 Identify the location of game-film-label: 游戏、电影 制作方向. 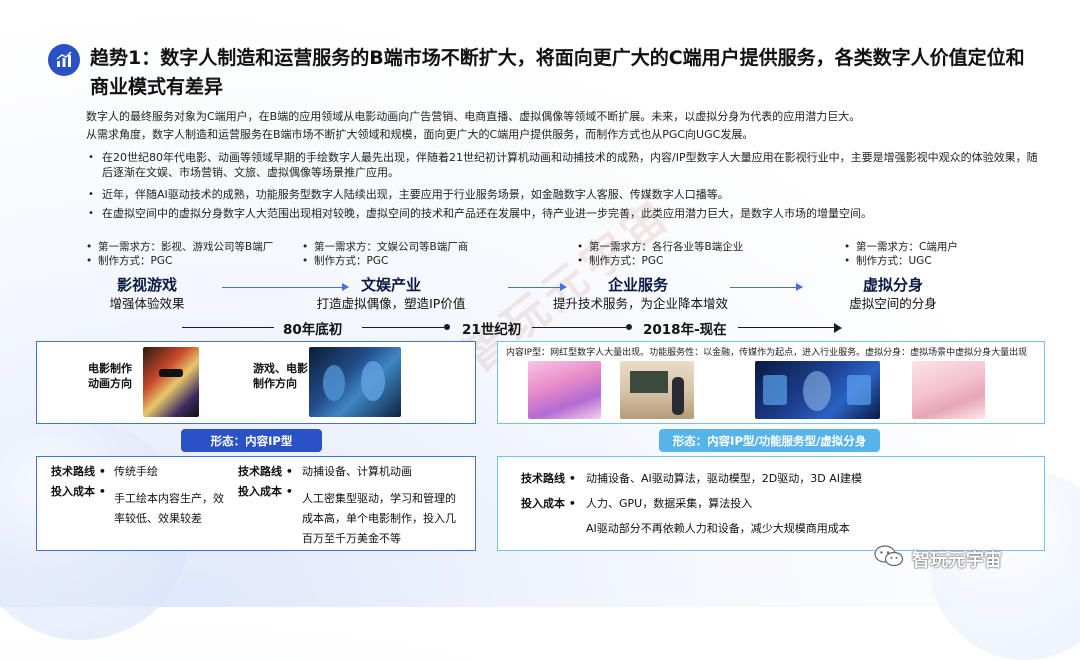
(280, 376).